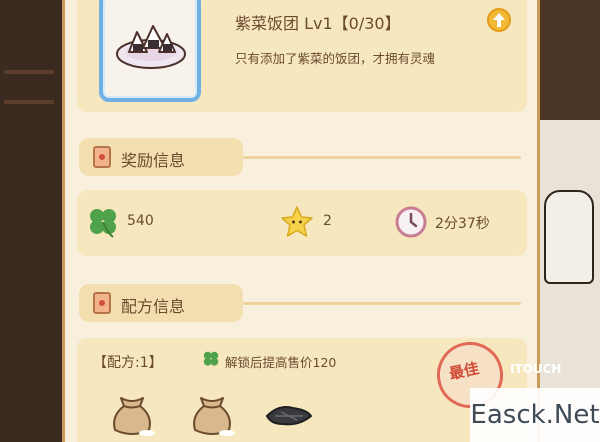 The width and height of the screenshot is (600, 442). I want to click on item-thumbnail, so click(150, 51).